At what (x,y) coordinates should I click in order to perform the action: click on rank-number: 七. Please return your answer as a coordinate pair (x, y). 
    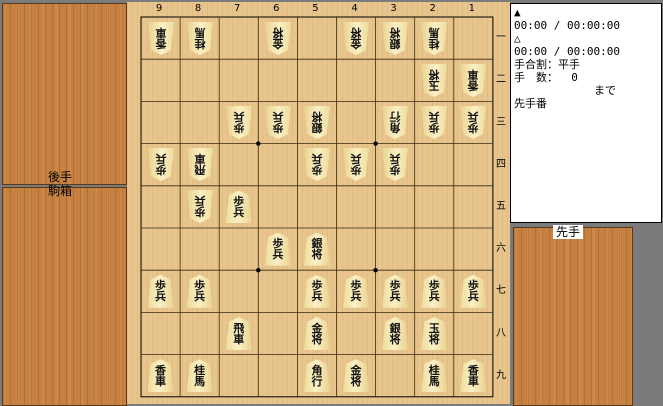
    Looking at the image, I should click on (501, 291).